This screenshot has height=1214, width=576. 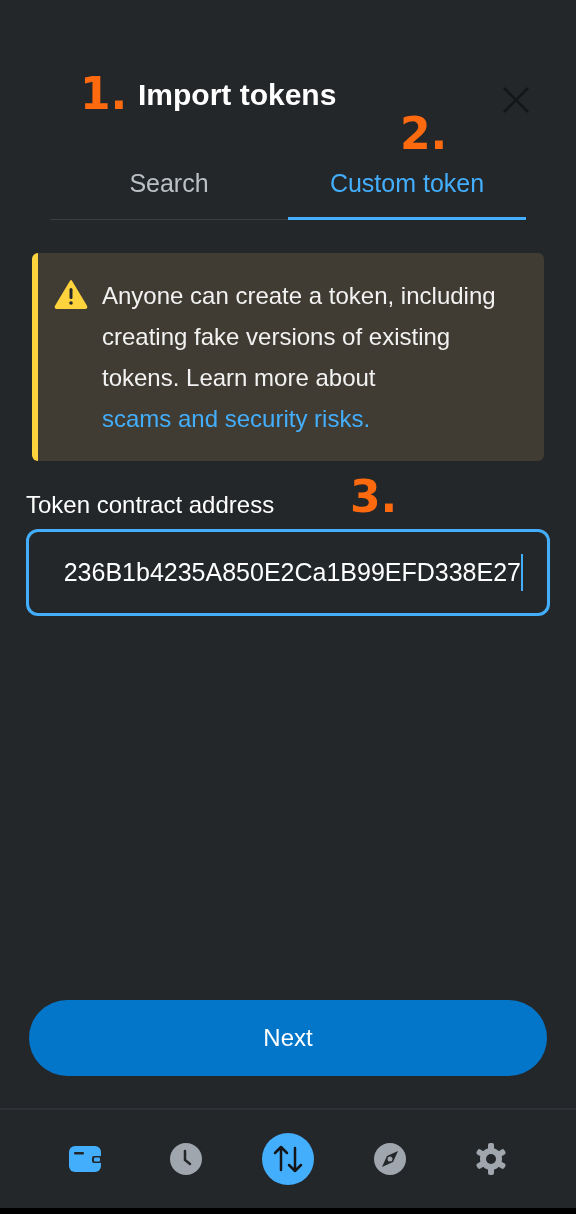 I want to click on annotation-number: 1., so click(x=104, y=94).